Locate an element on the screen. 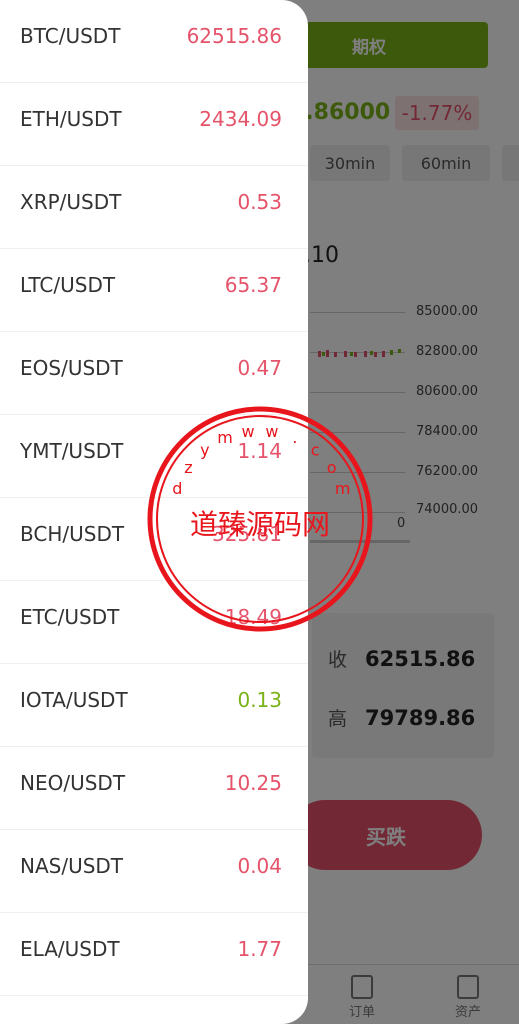 The height and width of the screenshot is (1024, 519). symbol-name: NAS/USDT is located at coordinates (72, 866).